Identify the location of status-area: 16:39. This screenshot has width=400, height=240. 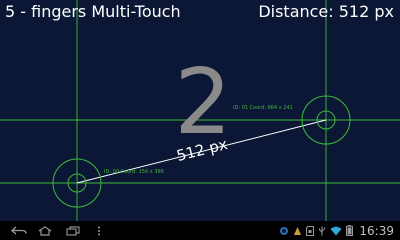
(335, 230).